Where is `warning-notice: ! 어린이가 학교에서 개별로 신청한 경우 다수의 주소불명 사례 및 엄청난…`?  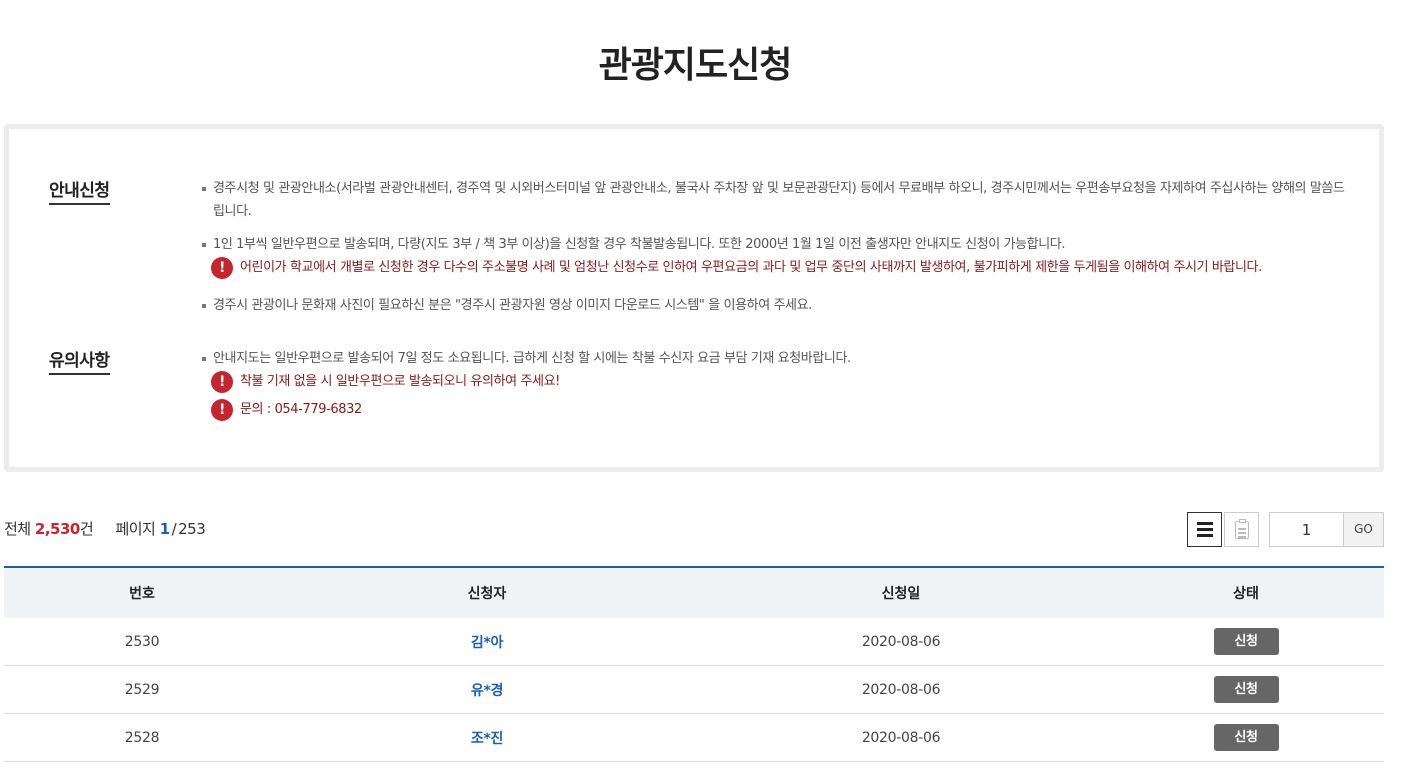
warning-notice: ! 어린이가 학교에서 개별로 신청한 경우 다수의 주소불명 사례 및 엄청난… is located at coordinates (736, 268).